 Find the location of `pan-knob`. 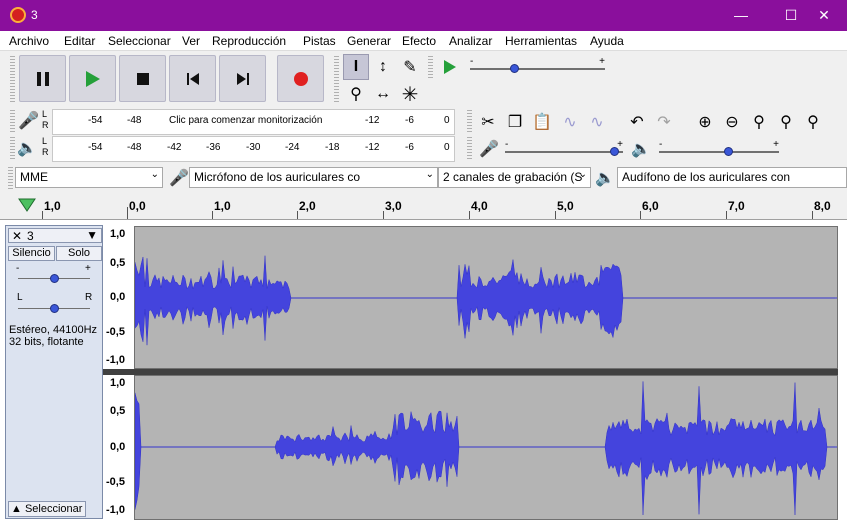

pan-knob is located at coordinates (54, 308).